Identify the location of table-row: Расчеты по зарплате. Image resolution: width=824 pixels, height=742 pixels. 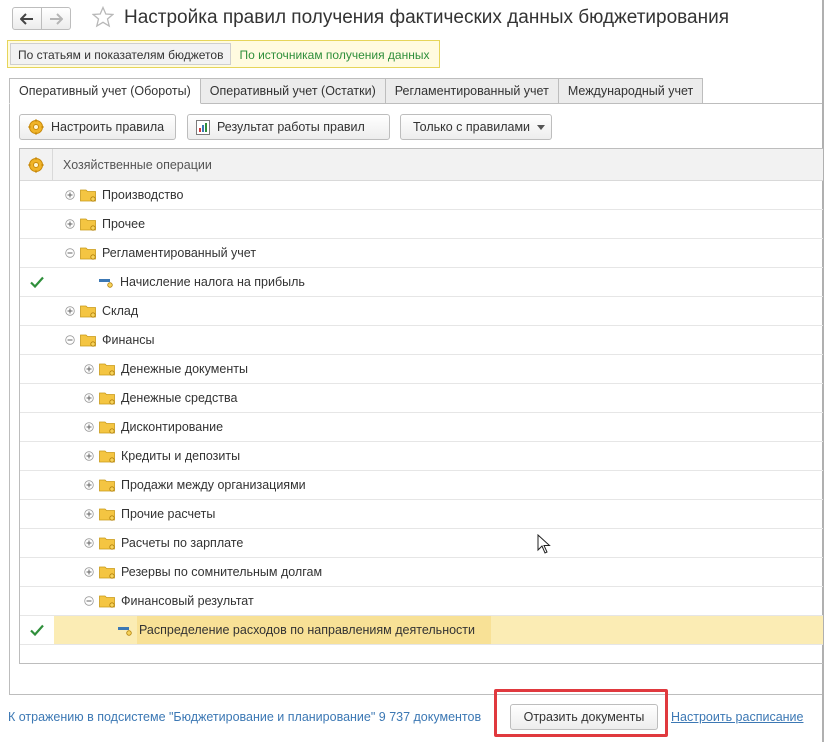
(421, 543).